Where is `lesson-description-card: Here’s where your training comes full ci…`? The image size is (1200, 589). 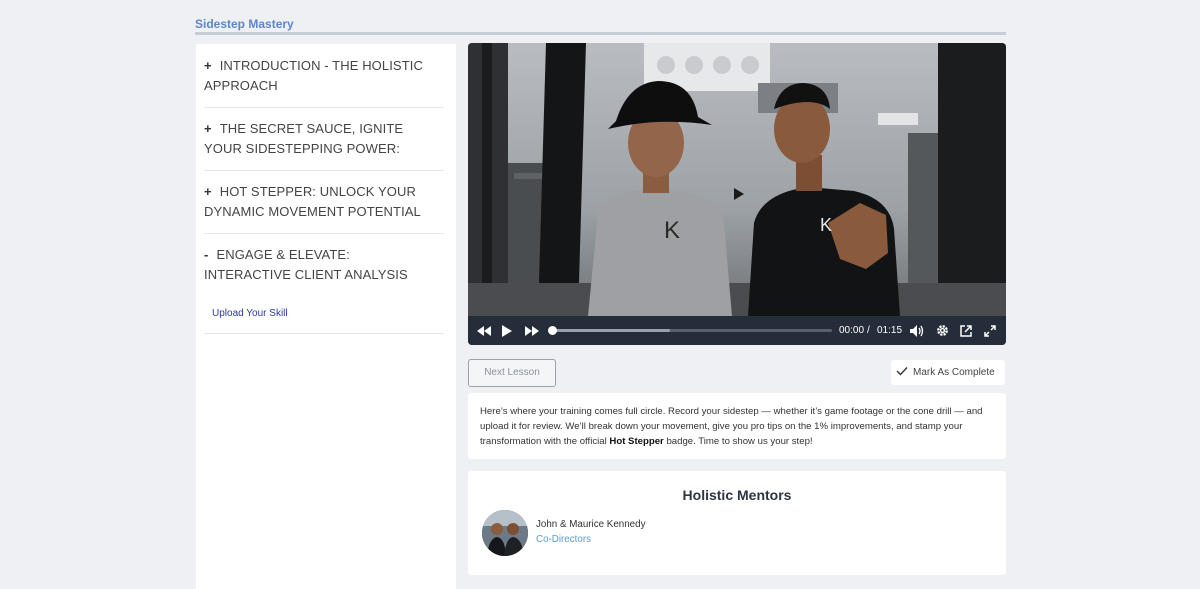 lesson-description-card: Here’s where your training comes full ci… is located at coordinates (737, 426).